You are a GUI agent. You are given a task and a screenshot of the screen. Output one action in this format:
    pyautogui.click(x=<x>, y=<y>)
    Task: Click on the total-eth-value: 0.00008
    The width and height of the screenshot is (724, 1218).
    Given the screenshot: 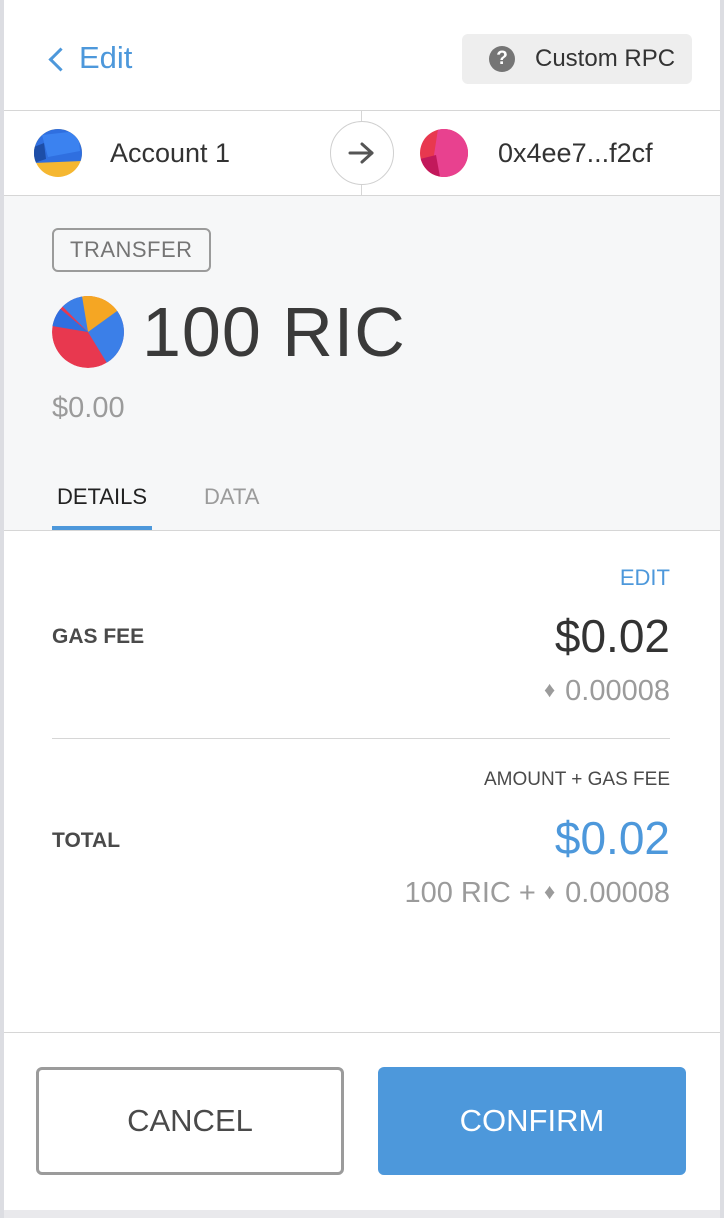 What is the action you would take?
    pyautogui.click(x=617, y=893)
    